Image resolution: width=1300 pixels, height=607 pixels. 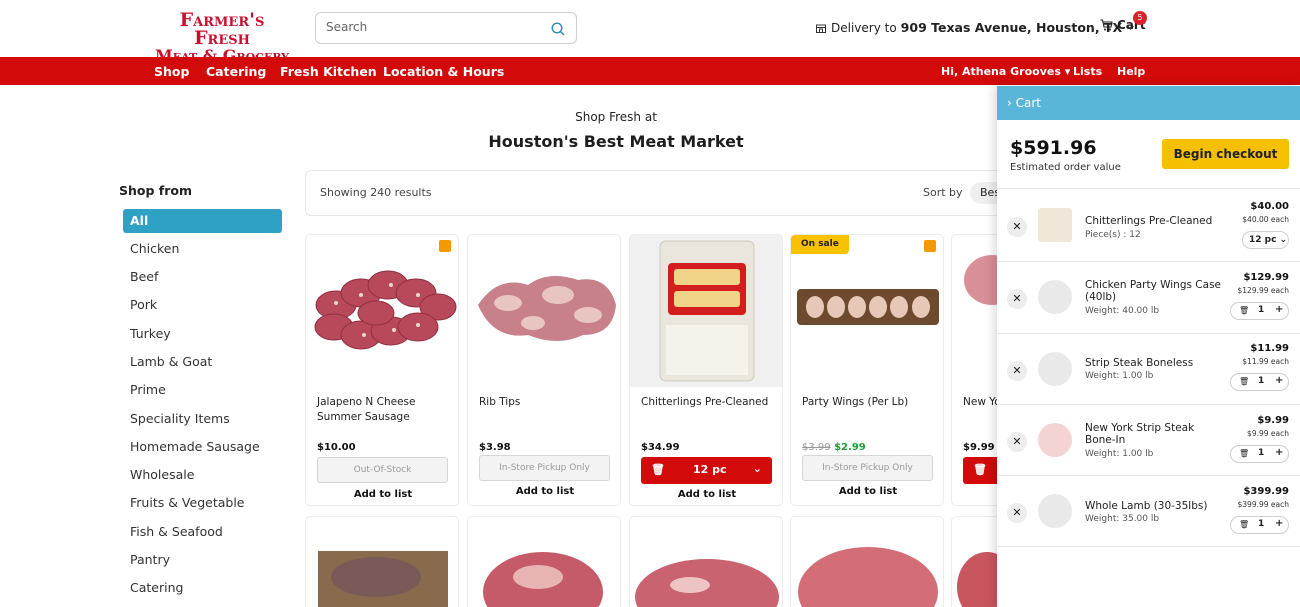 I want to click on store-logo: Farmer's Fresh Meat & Grocery, so click(x=222, y=38).